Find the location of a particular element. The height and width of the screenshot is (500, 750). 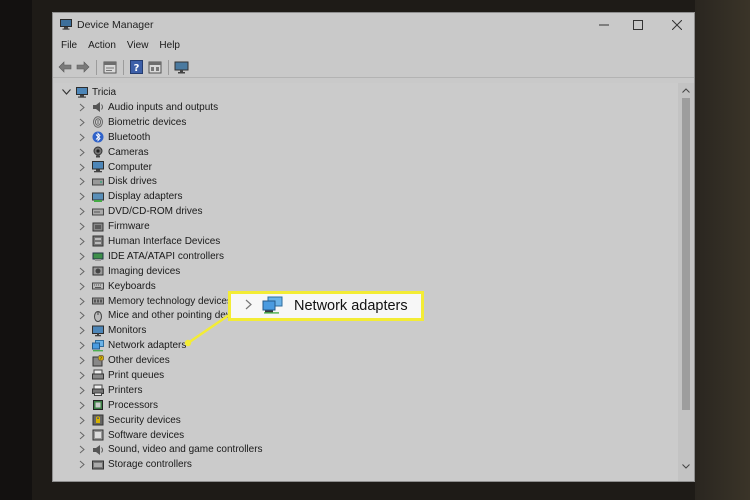

chevron-right-icon is located at coordinates (248, 306).